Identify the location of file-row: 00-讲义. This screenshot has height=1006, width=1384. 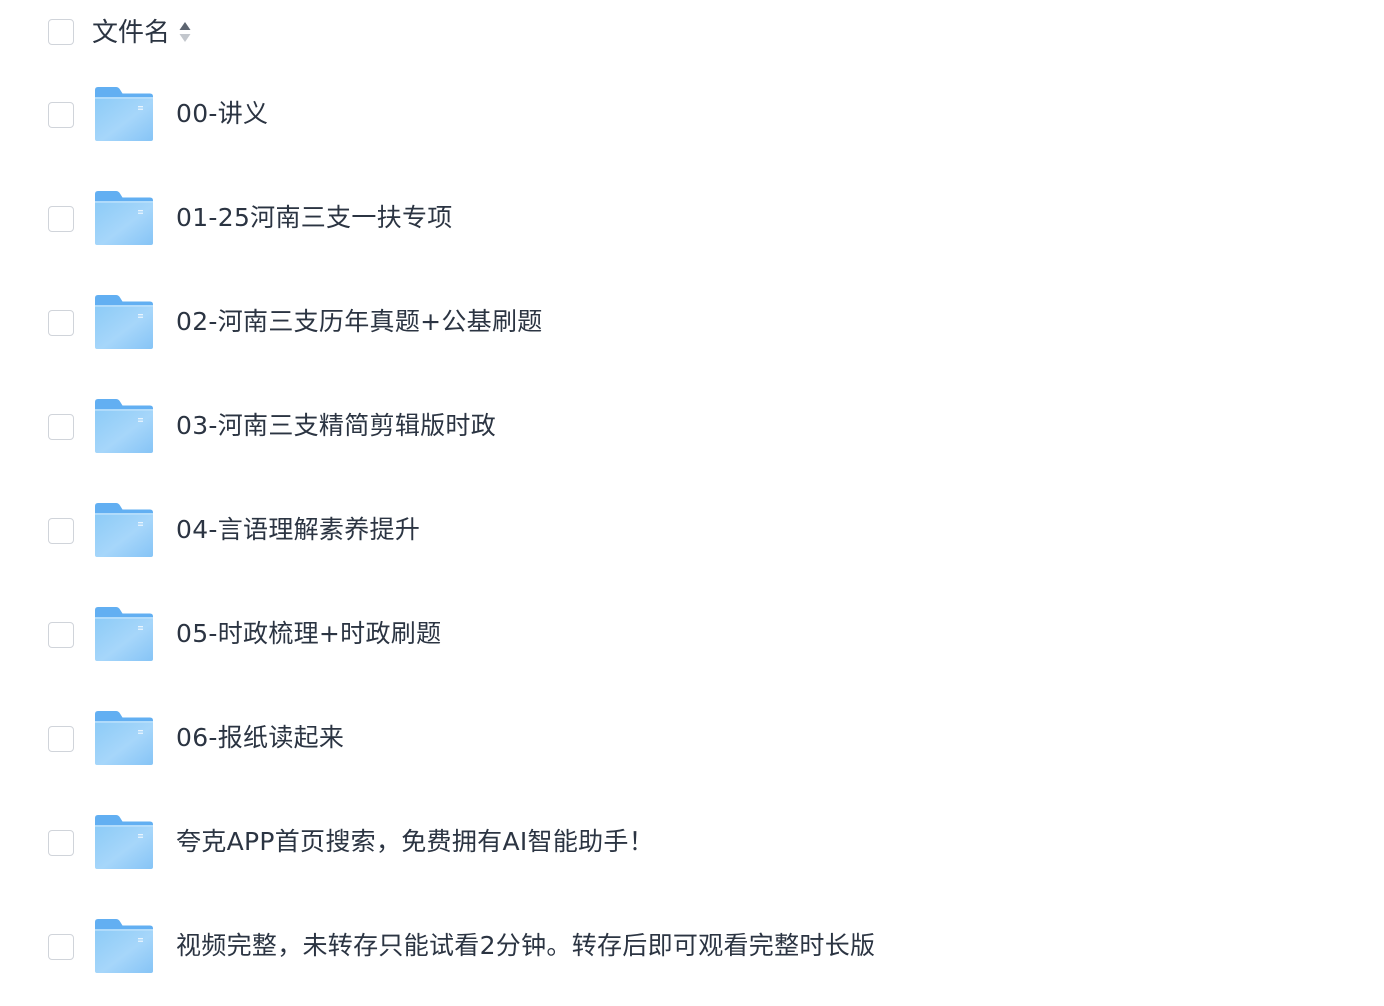
(692, 114).